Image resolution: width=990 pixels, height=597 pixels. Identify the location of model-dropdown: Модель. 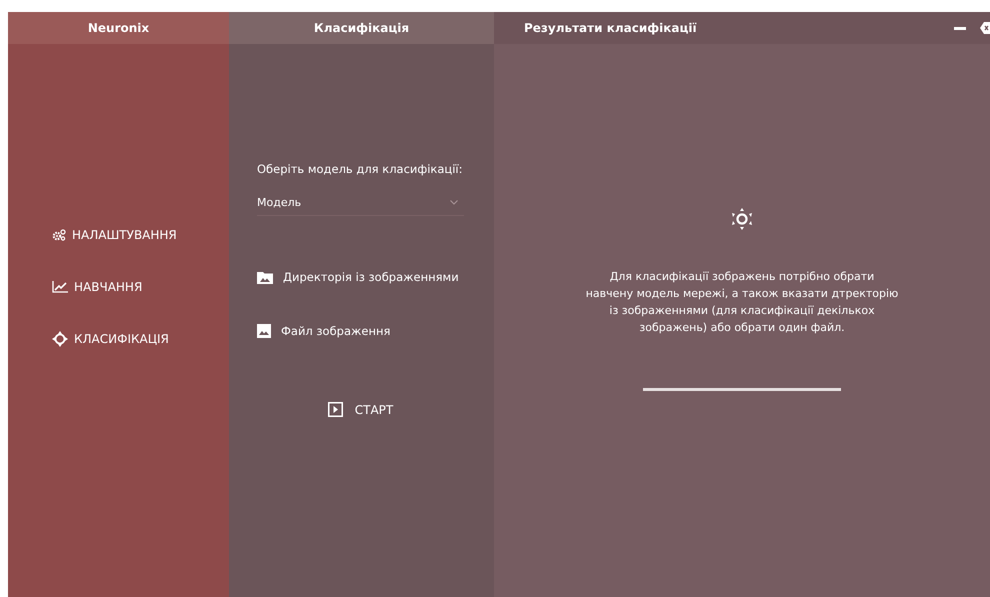
(360, 206).